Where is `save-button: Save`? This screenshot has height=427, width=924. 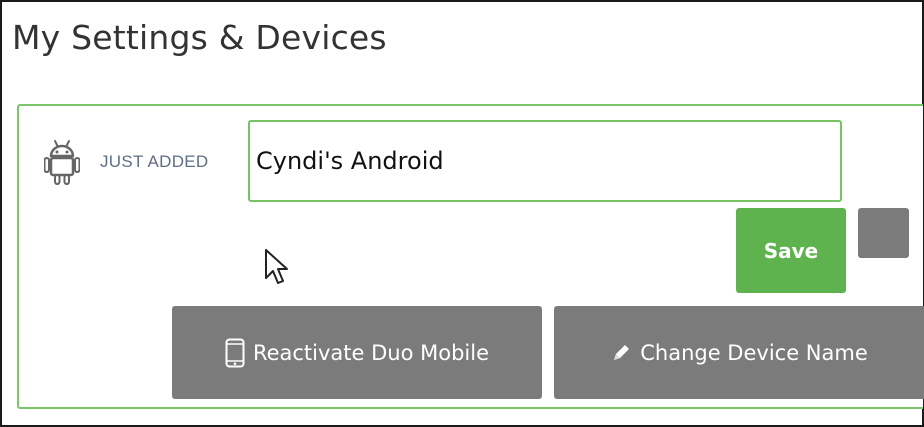
save-button: Save is located at coordinates (791, 250).